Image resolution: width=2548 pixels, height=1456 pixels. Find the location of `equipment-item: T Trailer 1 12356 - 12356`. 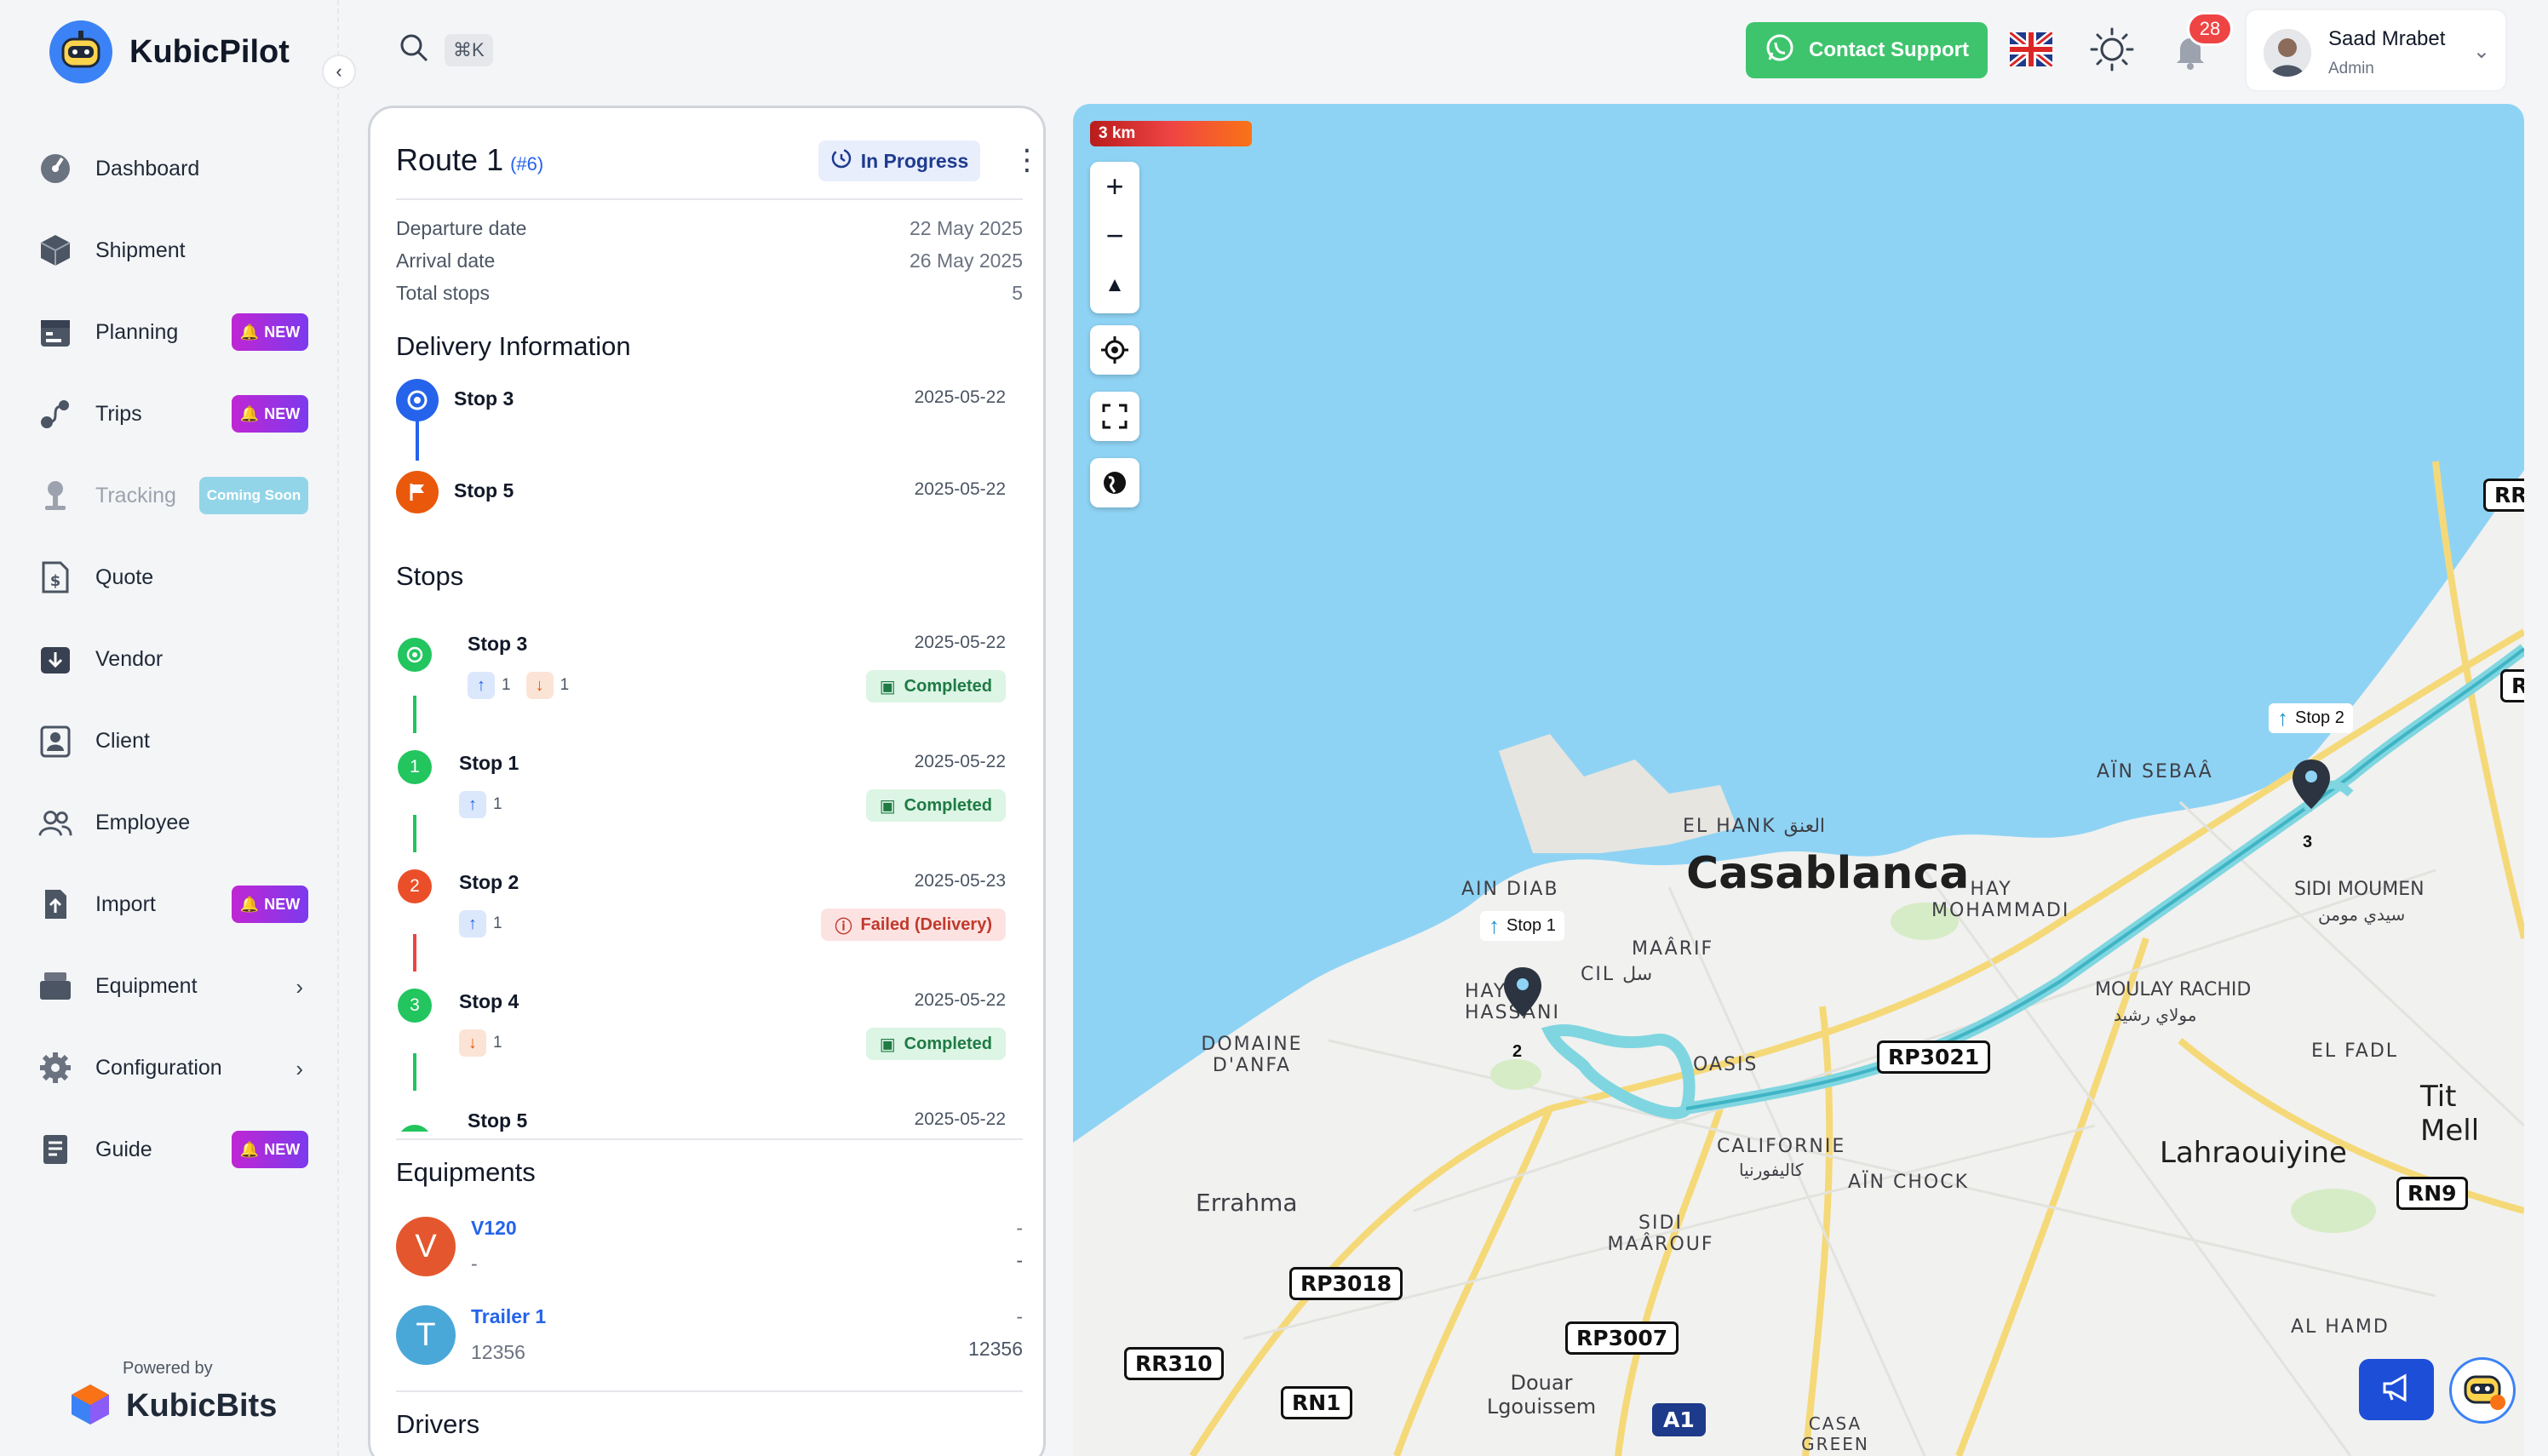

equipment-item: T Trailer 1 12356 - 12356 is located at coordinates (709, 1339).